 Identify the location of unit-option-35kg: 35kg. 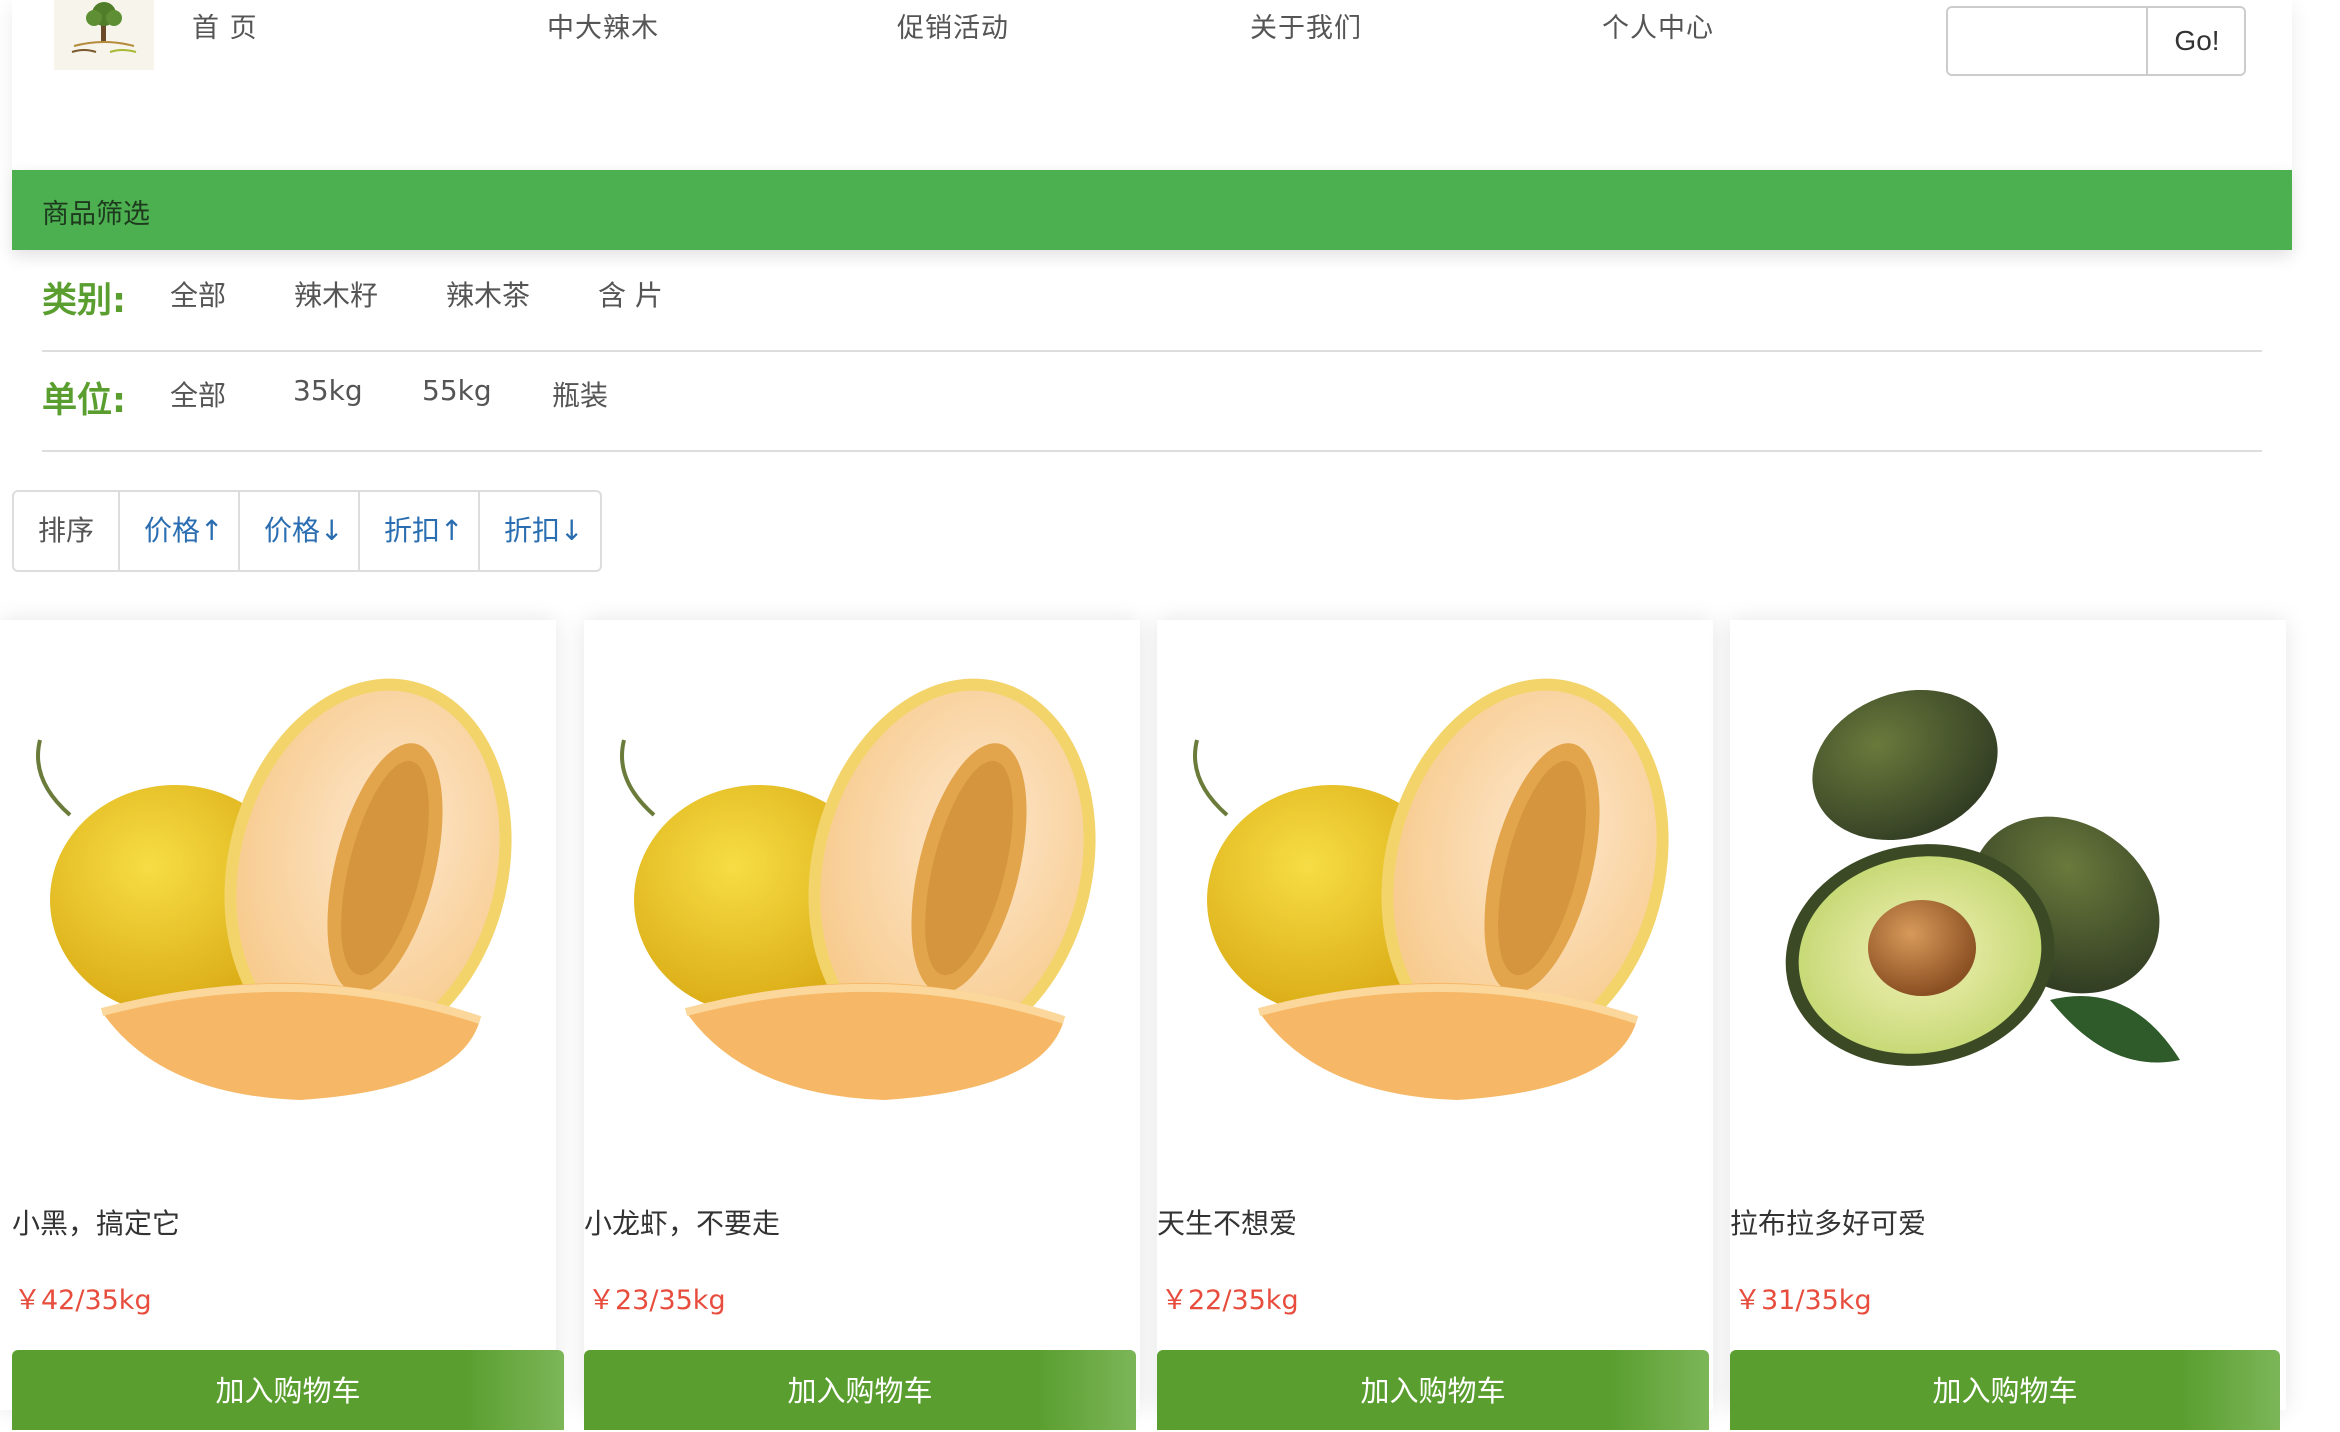
(328, 390).